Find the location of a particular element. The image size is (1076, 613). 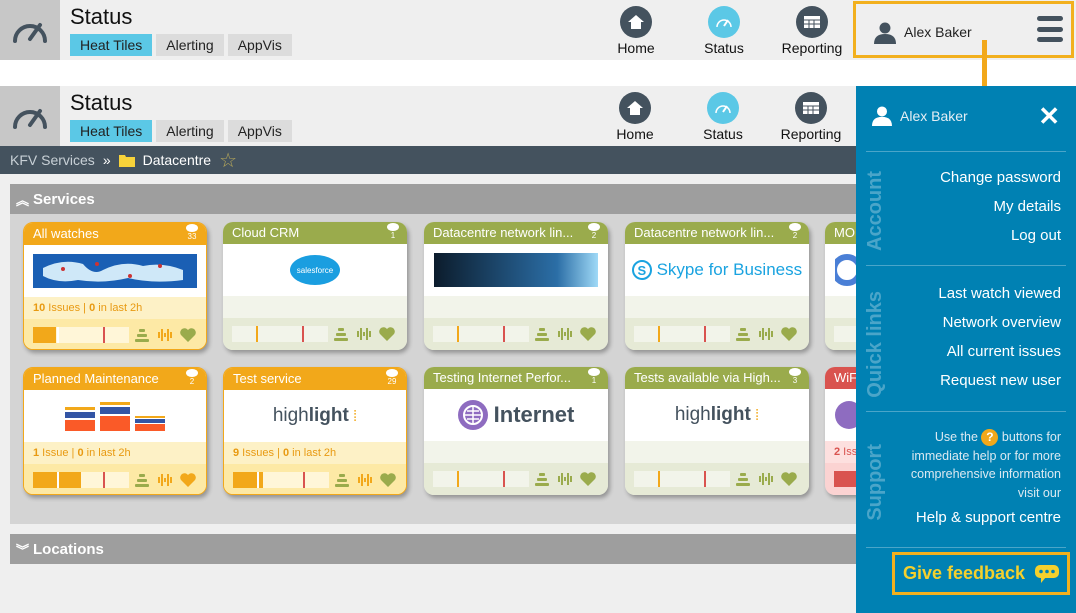

expand-chevron-icon: ︾ is located at coordinates (23, 550).